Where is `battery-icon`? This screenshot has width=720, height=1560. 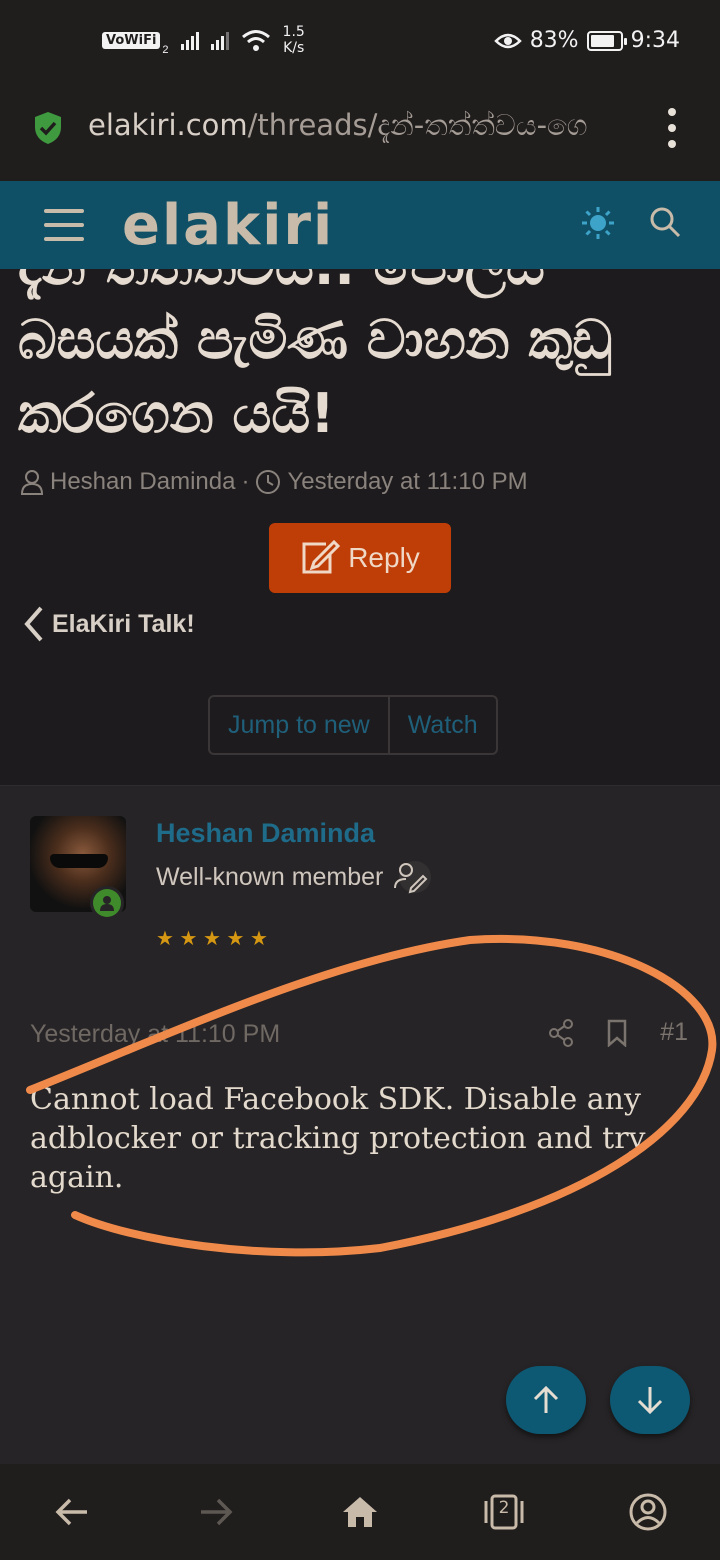
battery-icon is located at coordinates (606, 40).